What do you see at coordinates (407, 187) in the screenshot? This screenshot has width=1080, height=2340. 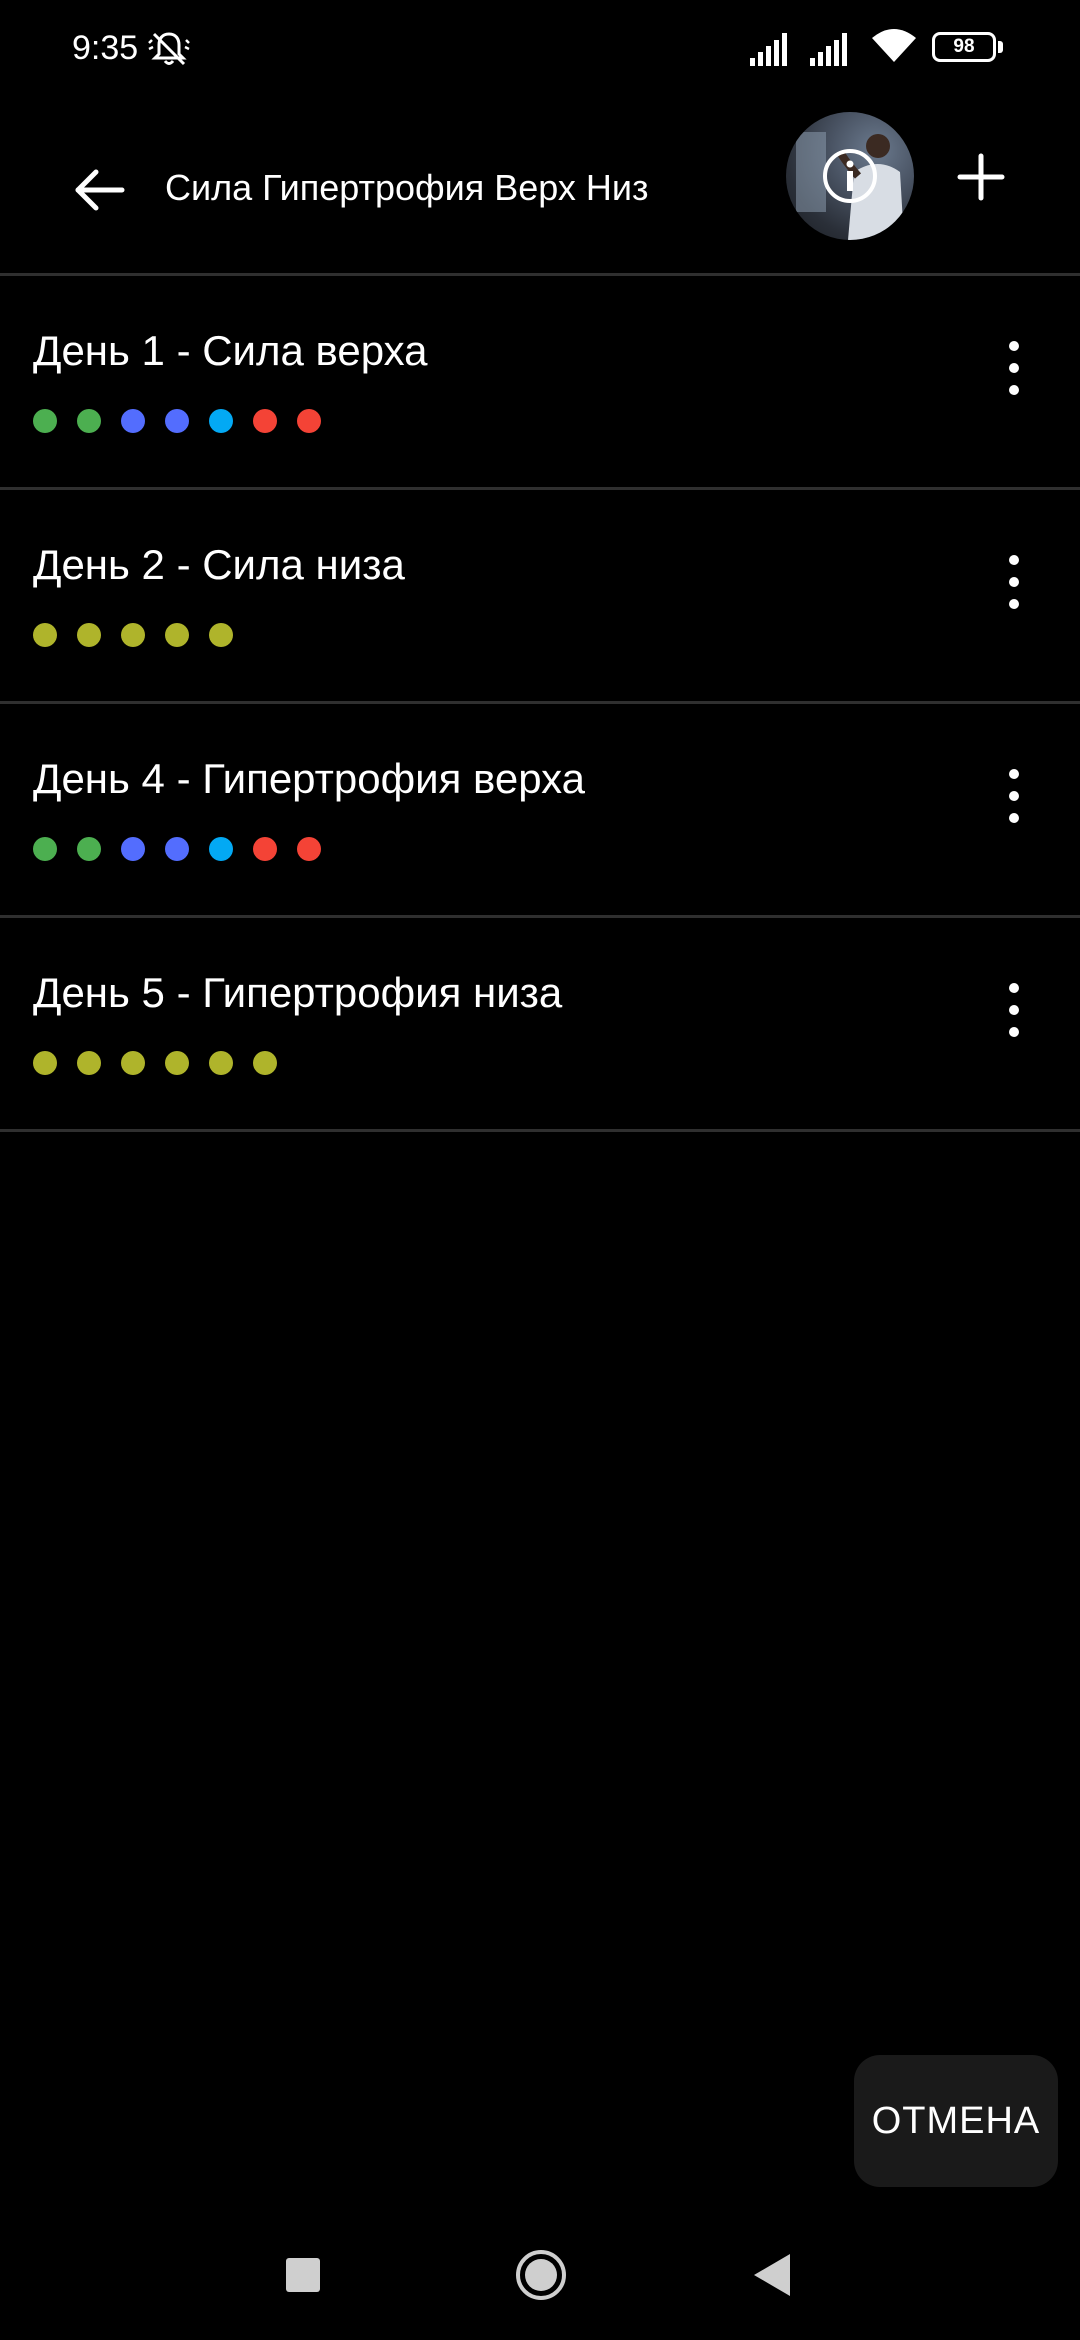 I see `page-title: Сила Гипертрофия Верх Низ` at bounding box center [407, 187].